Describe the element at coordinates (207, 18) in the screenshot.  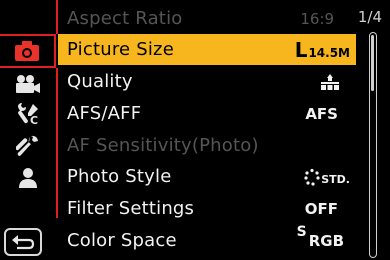
I see `menu-item-aspect-ratio: Aspect Ratio 16:9` at that location.